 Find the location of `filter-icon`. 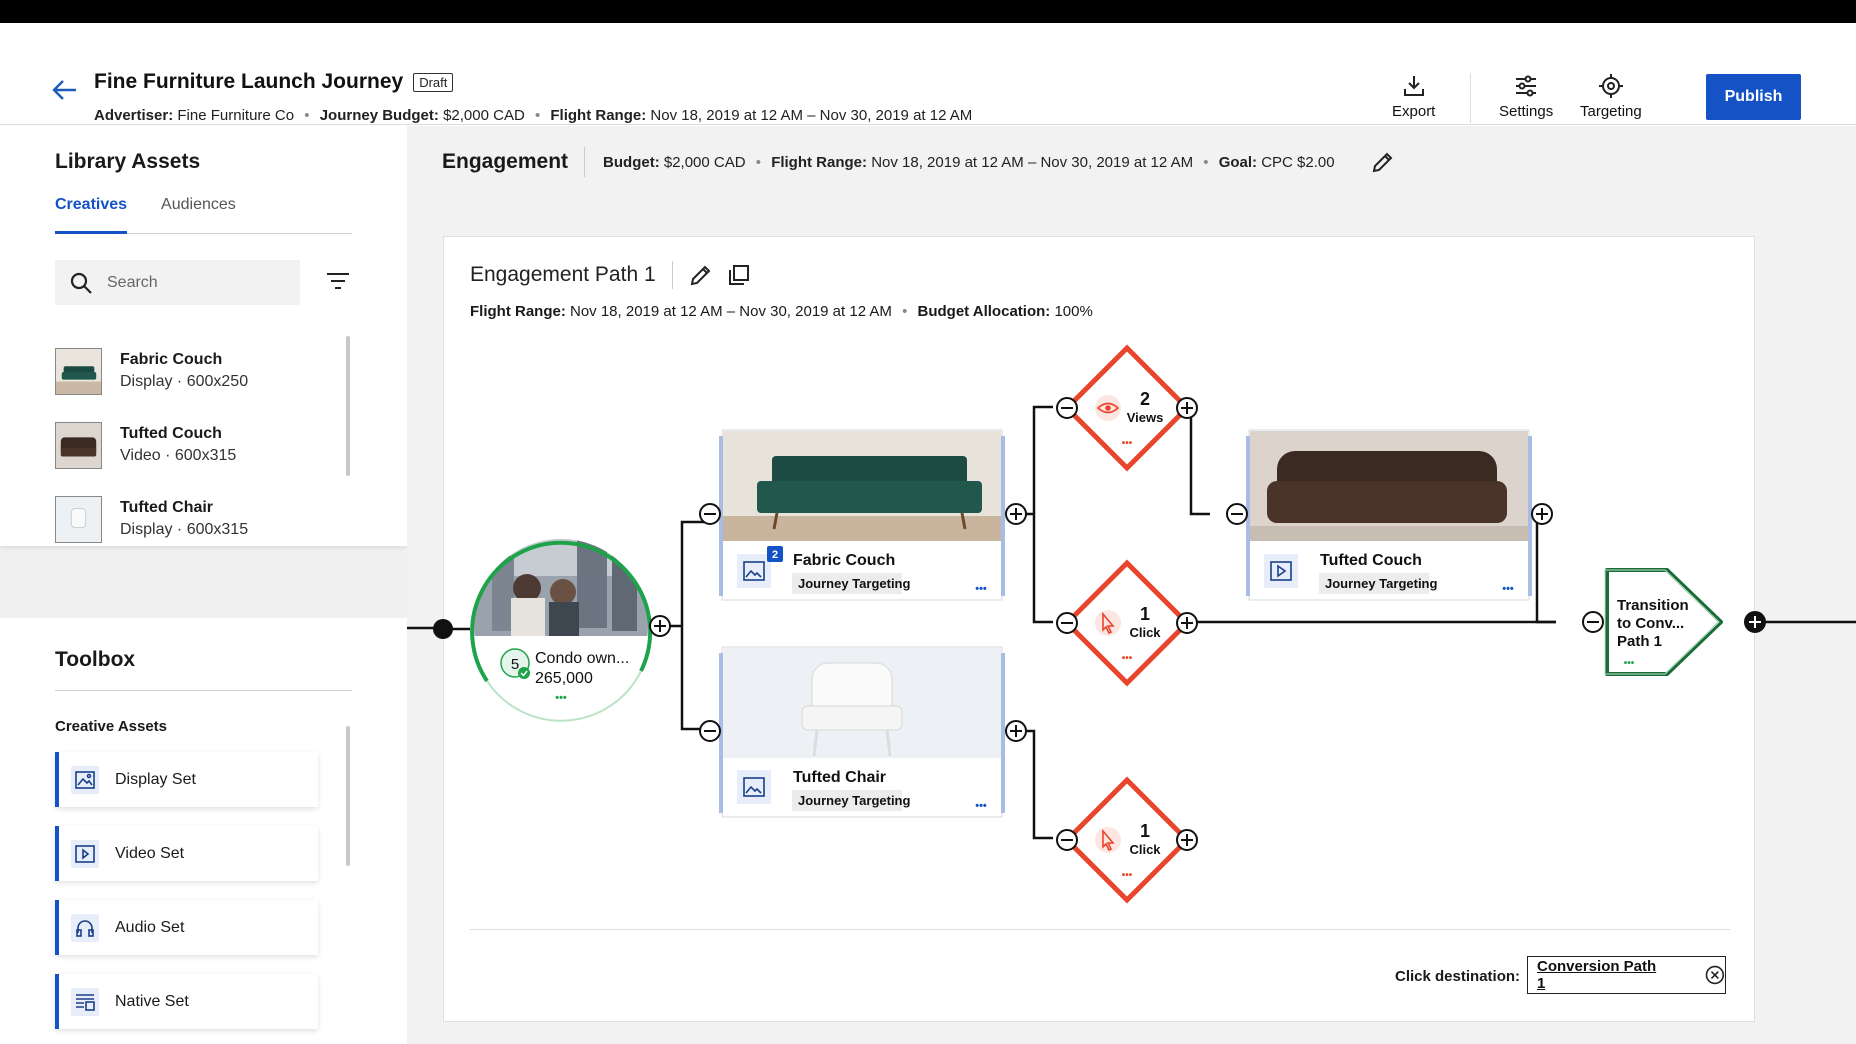

filter-icon is located at coordinates (338, 282).